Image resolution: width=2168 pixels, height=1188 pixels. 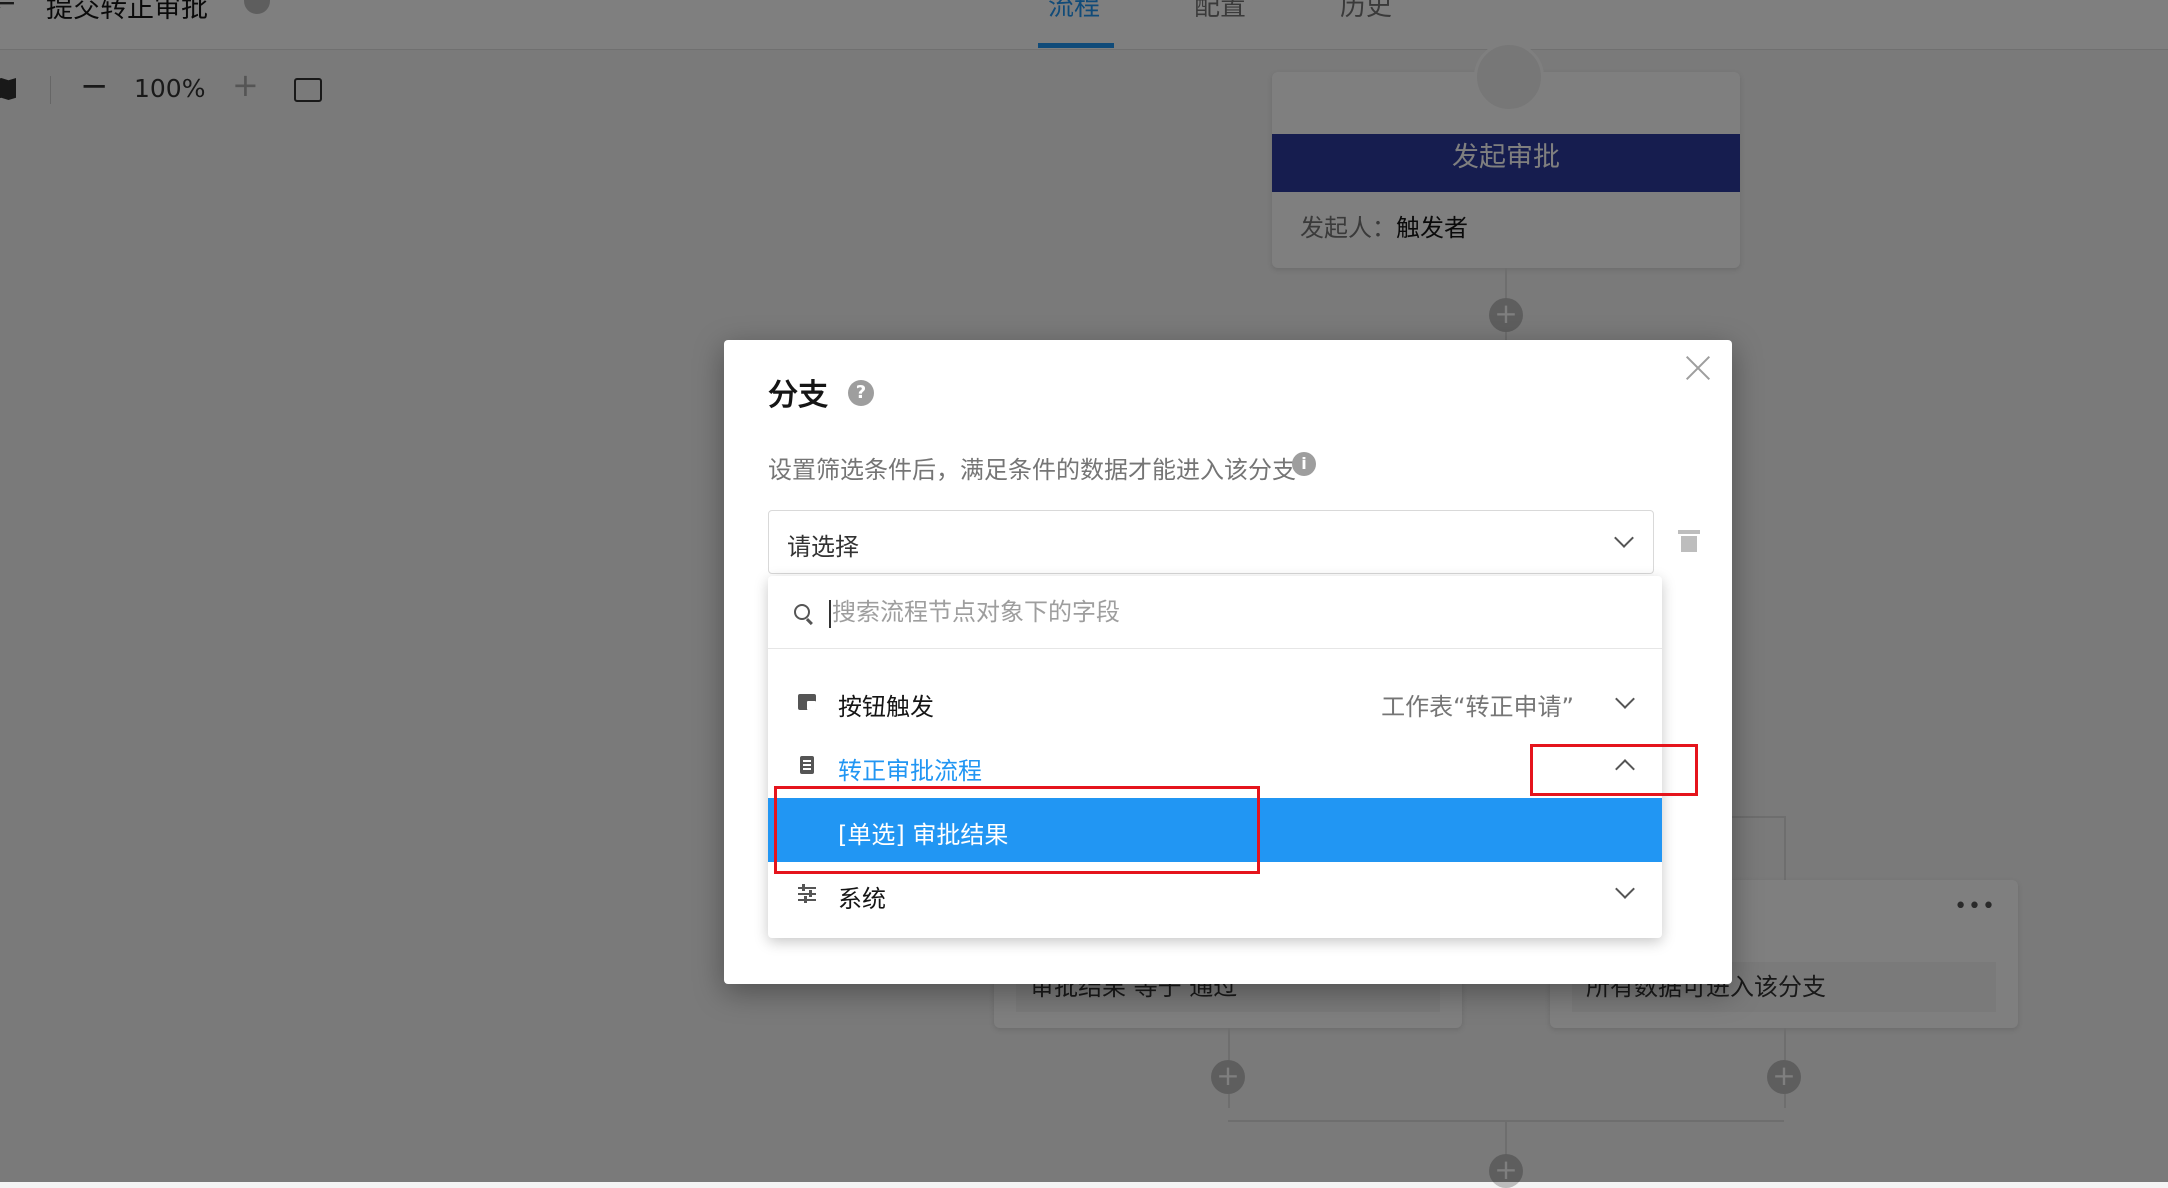 I want to click on dialog-description: 设置筛选条件后，满足条件的数据才能进入该分支, so click(x=1032, y=470).